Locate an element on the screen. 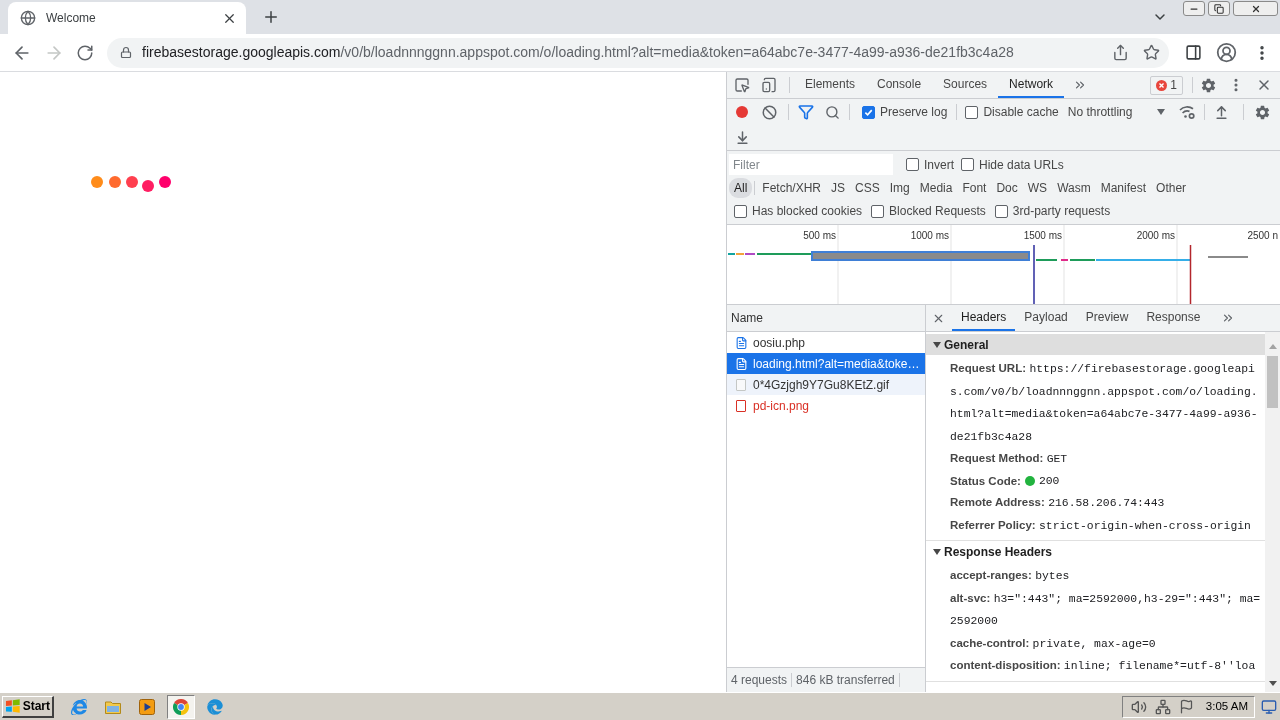 This screenshot has width=1280, height=720. download-icon is located at coordinates (742, 137).